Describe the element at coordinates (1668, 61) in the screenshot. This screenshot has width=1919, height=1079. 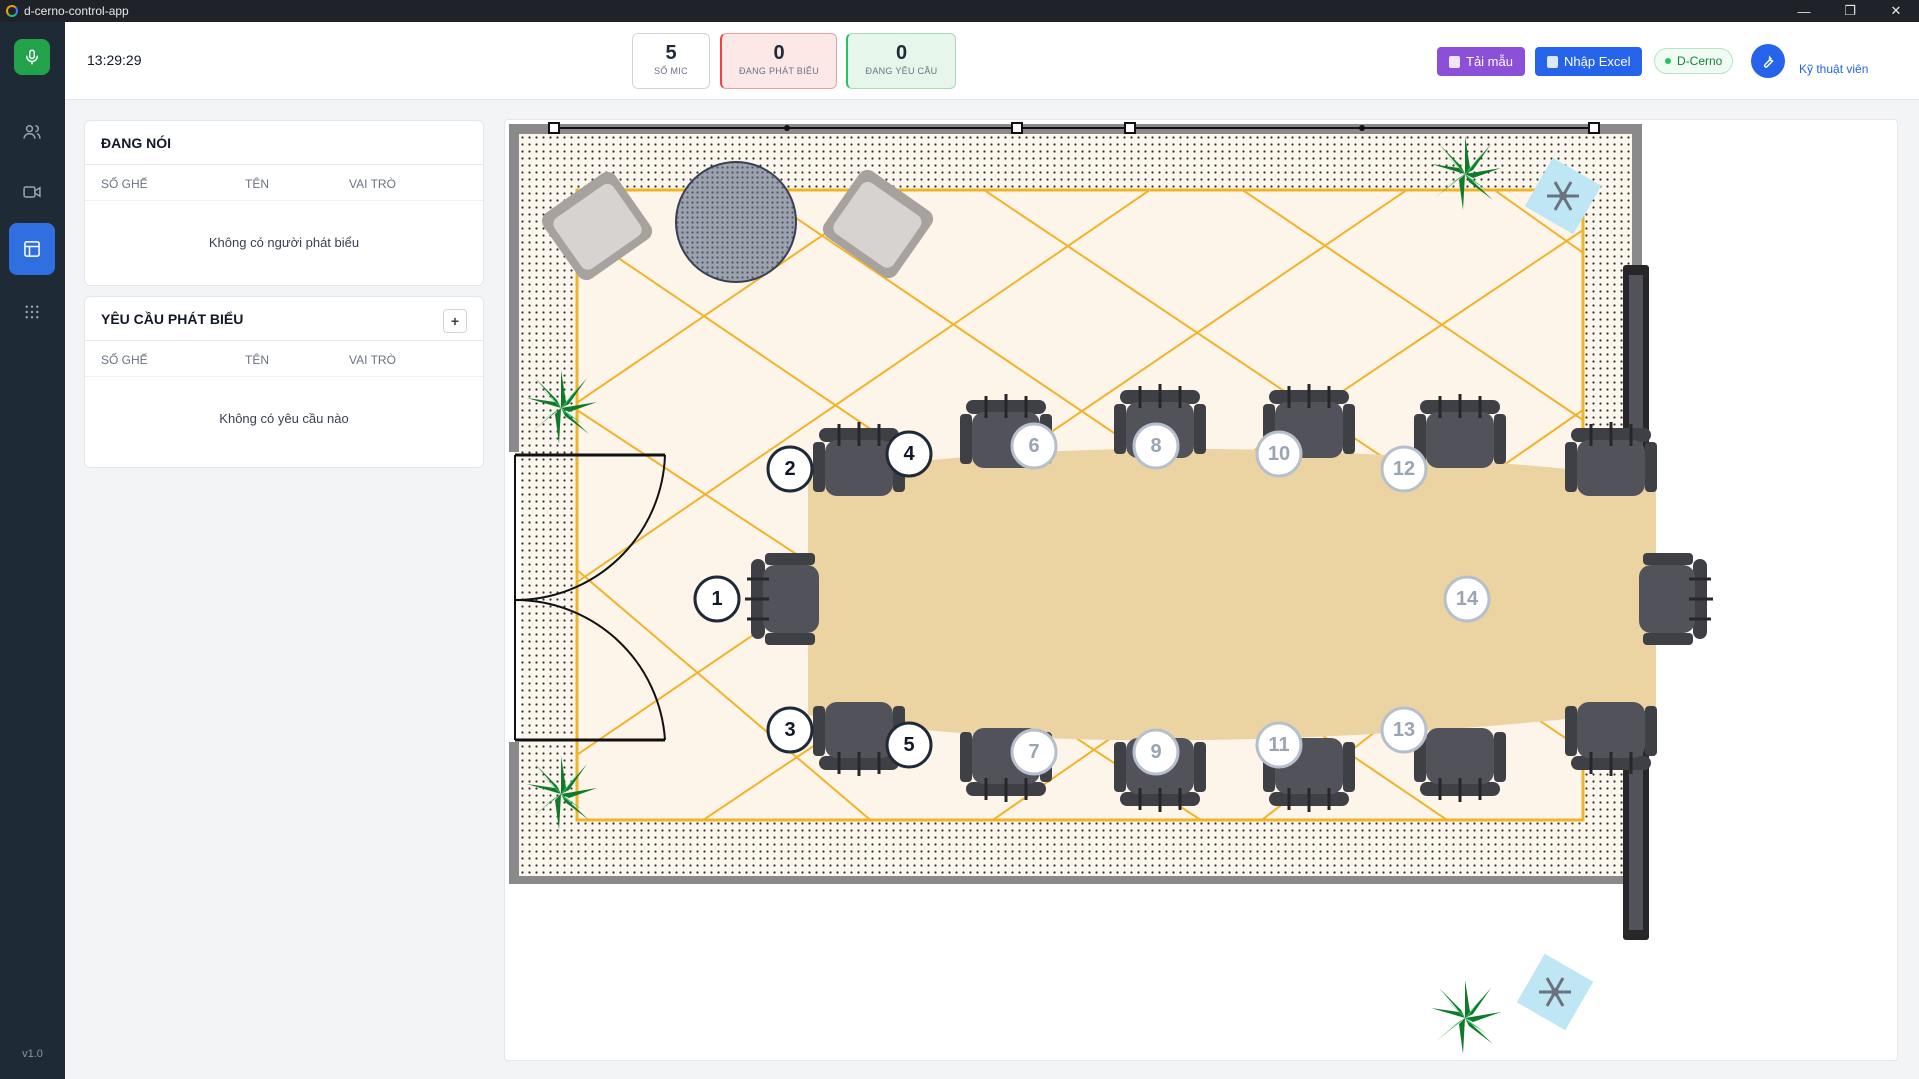
I see `status-dot-icon` at that location.